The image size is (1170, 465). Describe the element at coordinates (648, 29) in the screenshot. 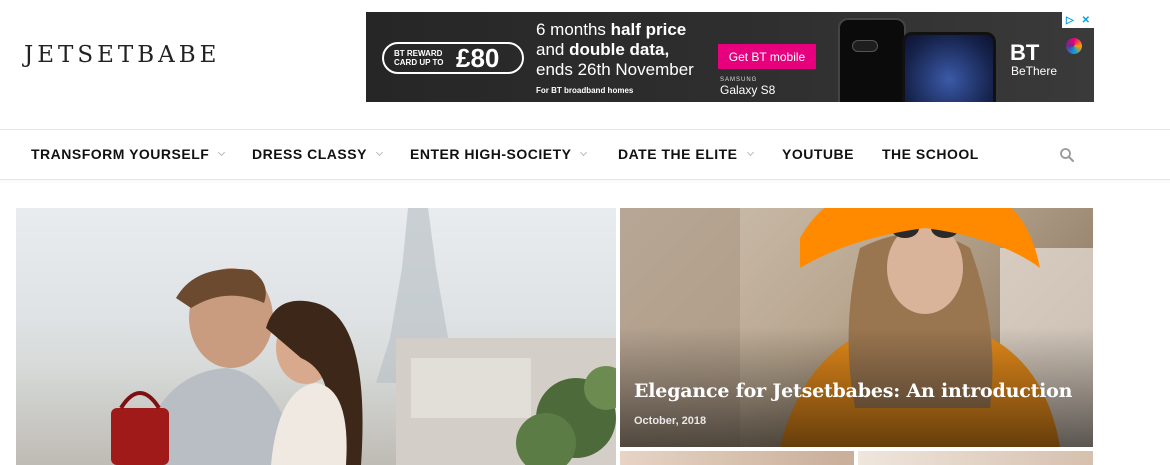

I see `ad-line1-bold: half price` at that location.